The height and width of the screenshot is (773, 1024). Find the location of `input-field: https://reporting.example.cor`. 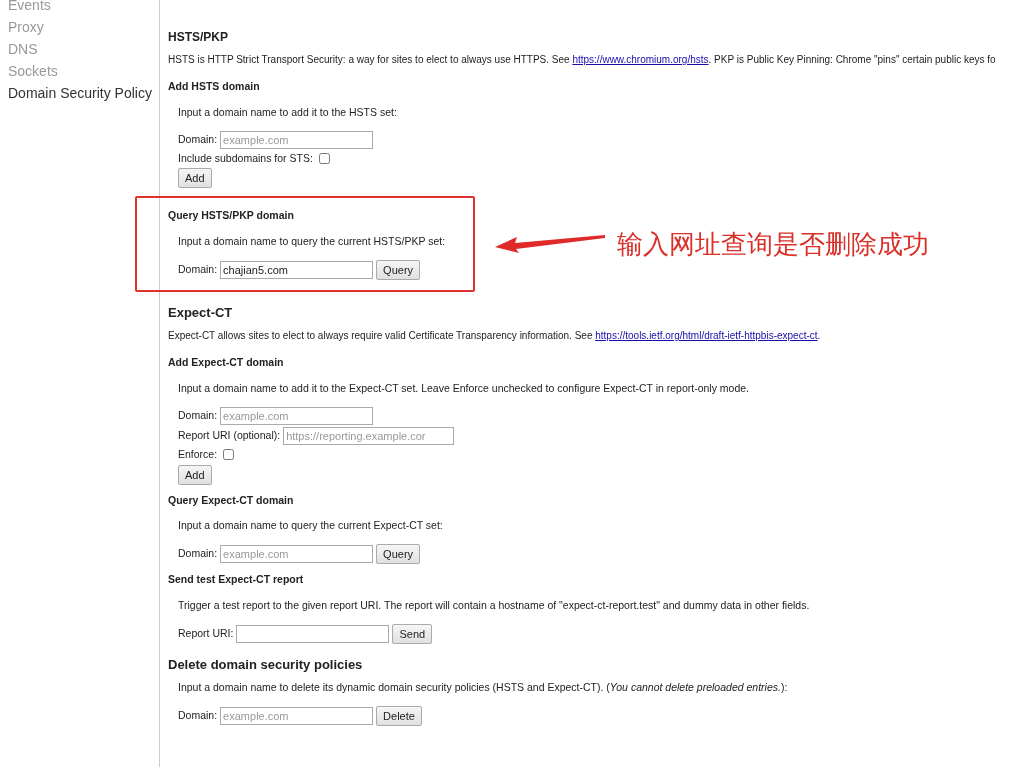

input-field: https://reporting.example.cor is located at coordinates (368, 435).